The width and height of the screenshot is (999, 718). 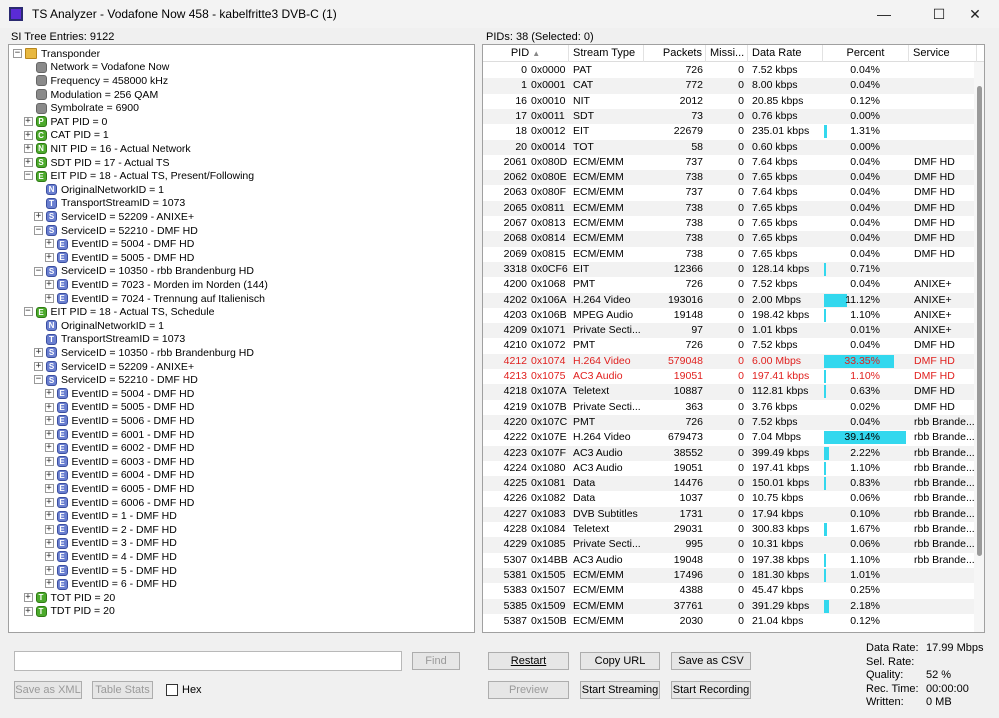 I want to click on tree-node: + E EventID = 5004 - DMF HD, so click(x=101, y=244).